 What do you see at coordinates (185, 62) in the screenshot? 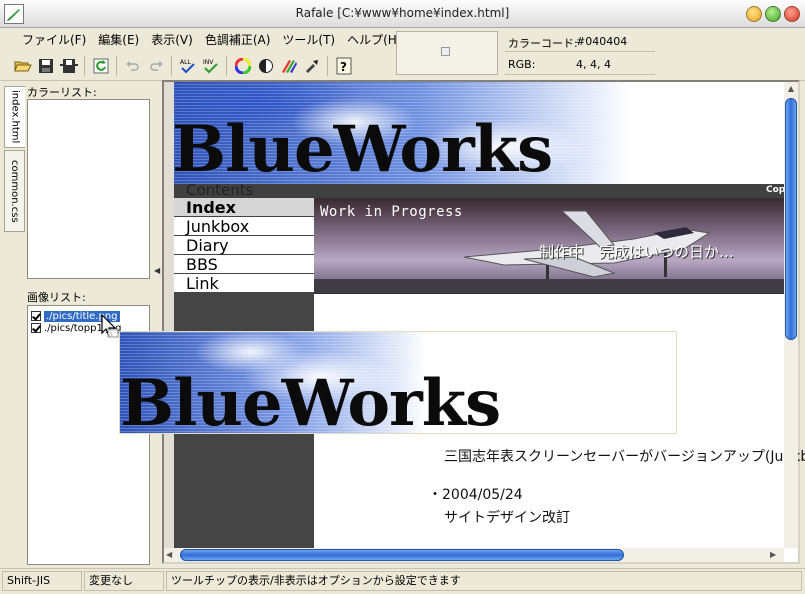
I see `svg-text: ALL` at bounding box center [185, 62].